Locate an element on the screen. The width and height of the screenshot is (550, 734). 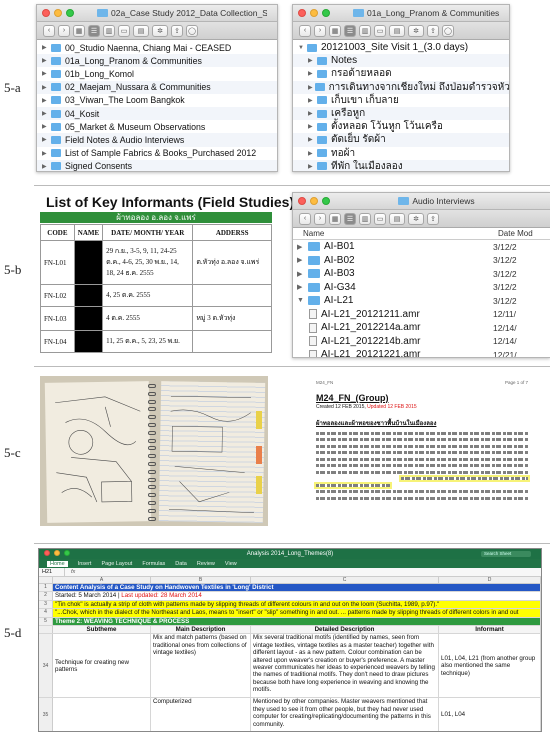
list-item: ▶ 01b_Long_Komol is located at coordinates (157, 73).